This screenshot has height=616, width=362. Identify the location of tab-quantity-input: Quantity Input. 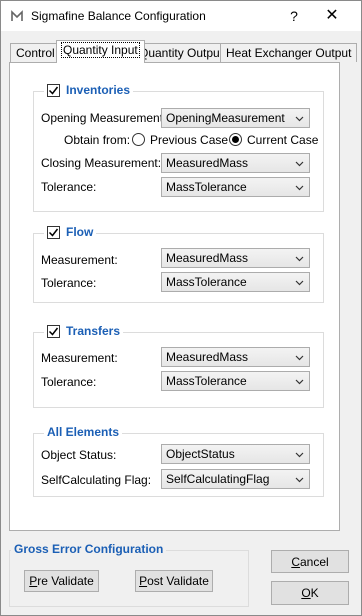
(100, 51).